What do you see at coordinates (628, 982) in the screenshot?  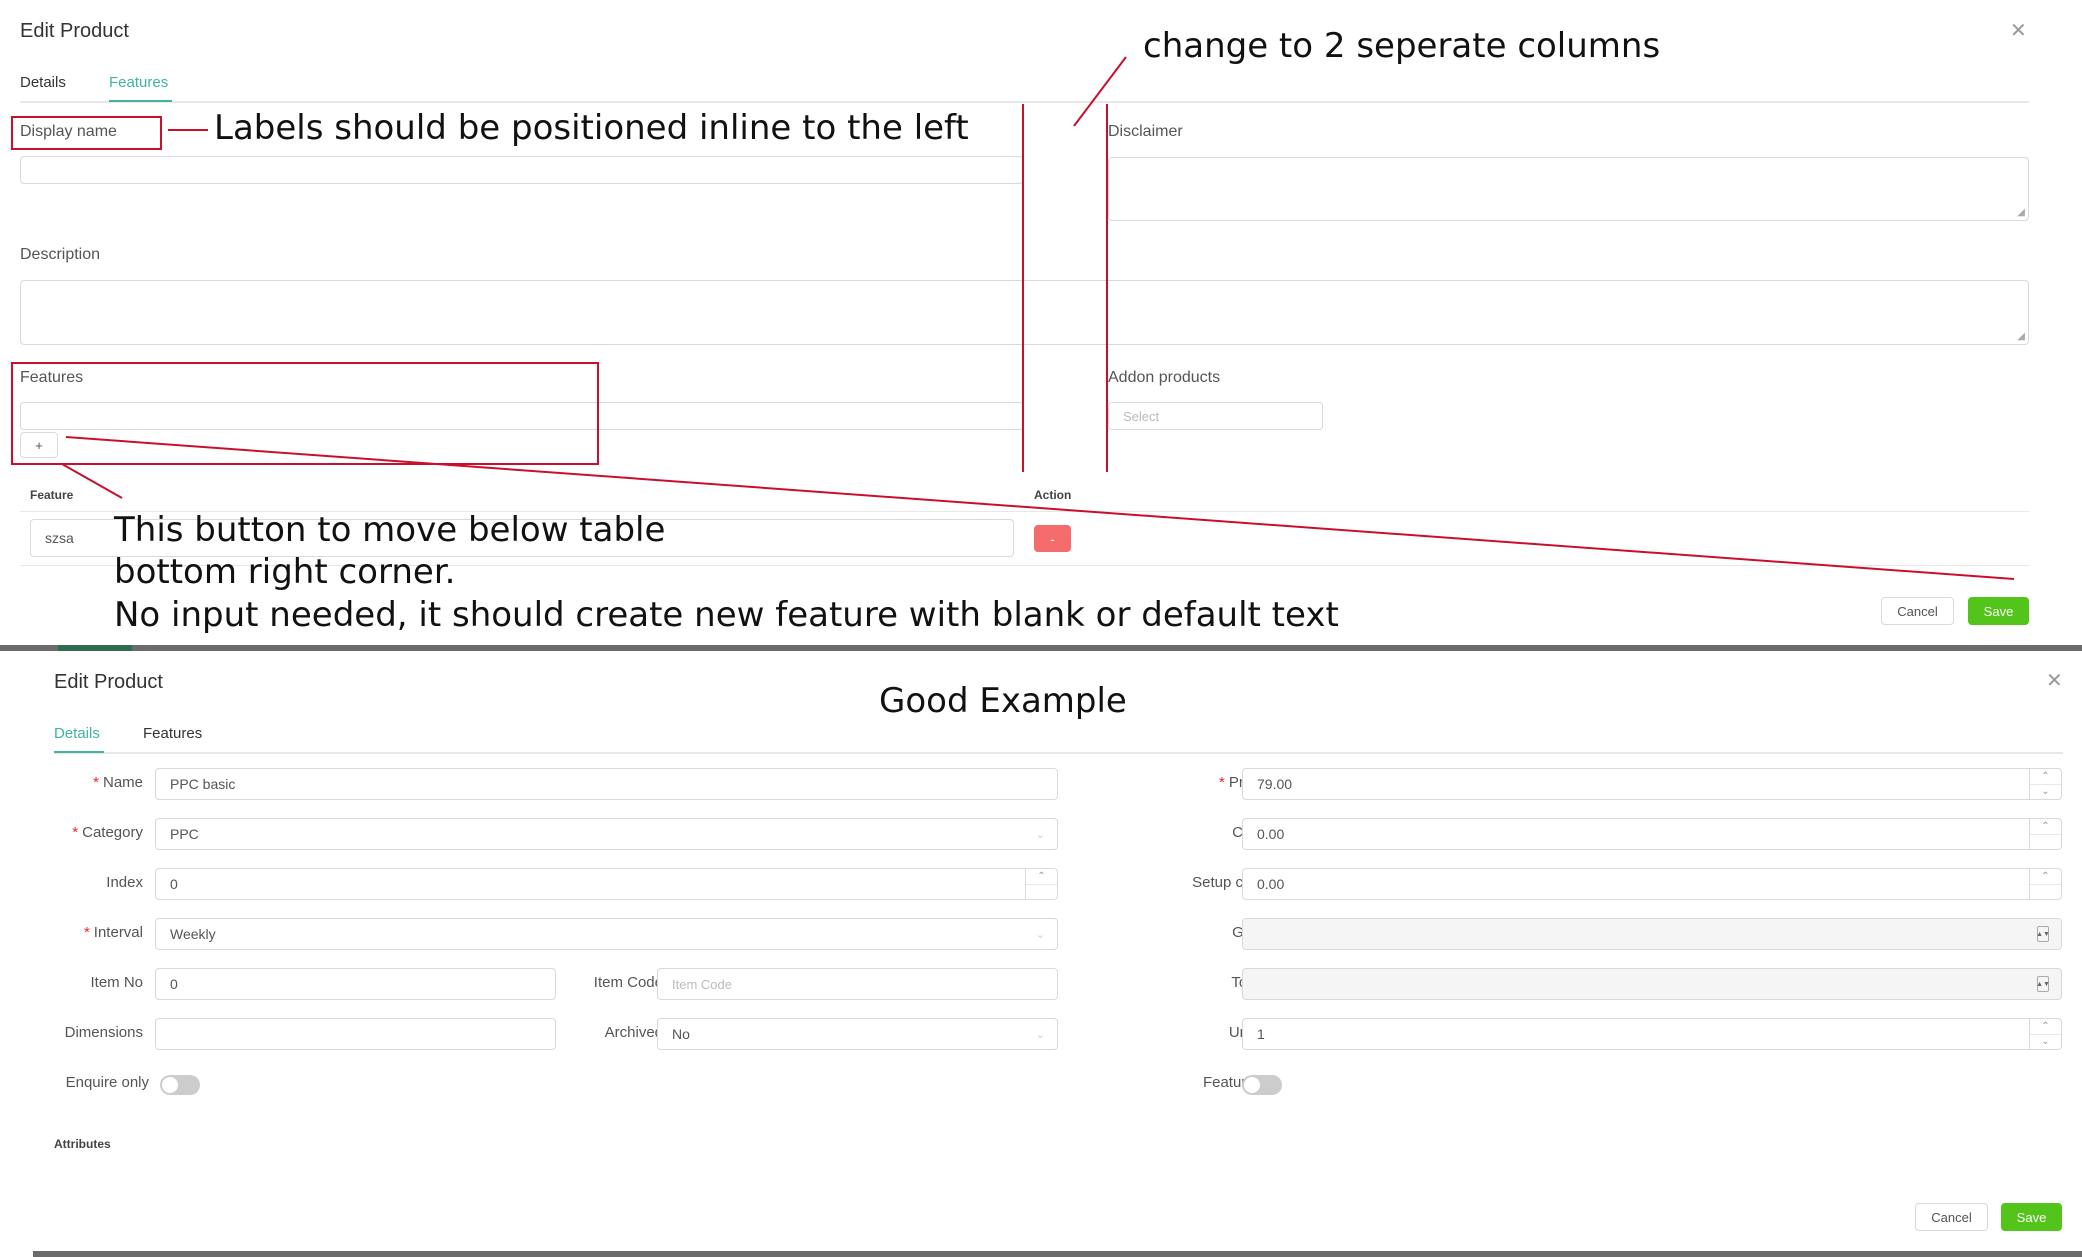 I see `item-code-label: Item Code` at bounding box center [628, 982].